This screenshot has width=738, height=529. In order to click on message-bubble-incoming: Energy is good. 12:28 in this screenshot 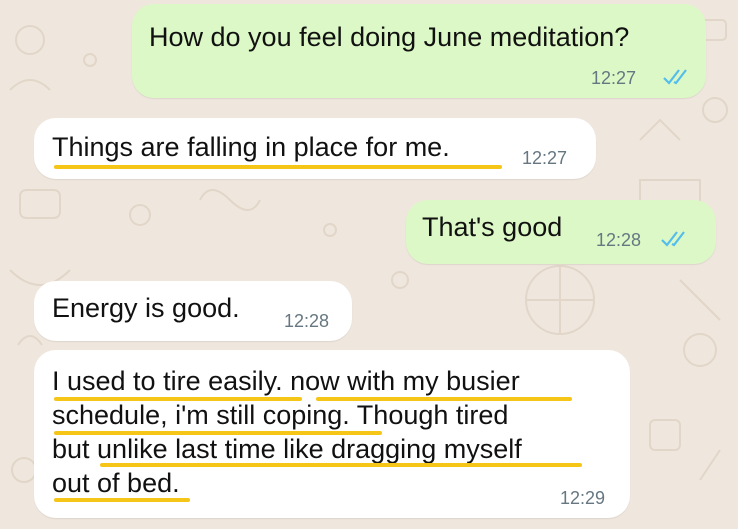, I will do `click(193, 311)`.